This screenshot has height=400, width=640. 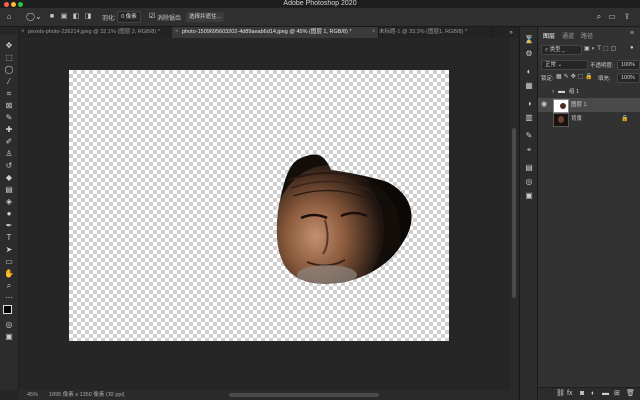 I want to click on pen-tool-icon: ✒, so click(x=9, y=225).